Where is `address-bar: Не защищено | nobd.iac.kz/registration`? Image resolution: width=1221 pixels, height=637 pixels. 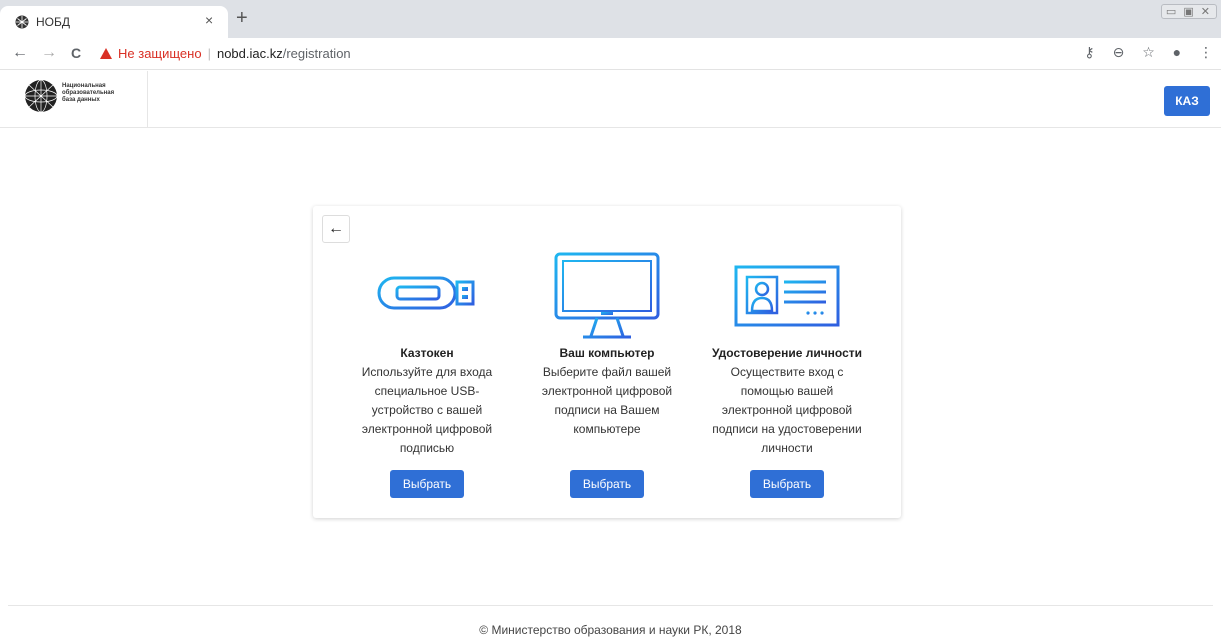 address-bar: Не защищено | nobd.iac.kz/registration is located at coordinates (225, 54).